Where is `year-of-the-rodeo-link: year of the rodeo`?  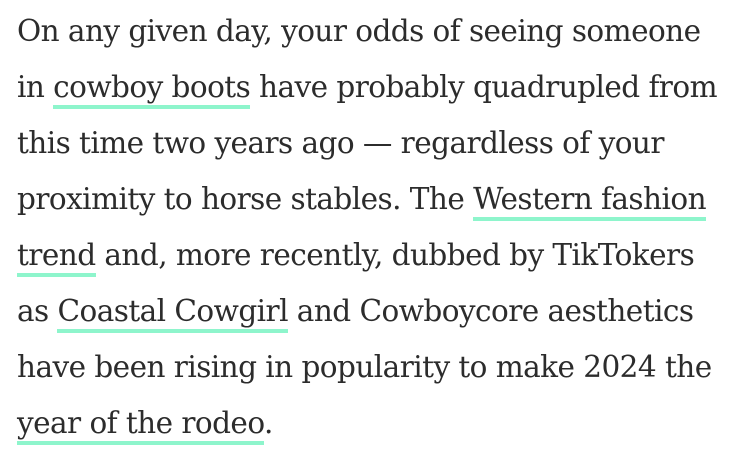 year-of-the-rodeo-link: year of the rodeo is located at coordinates (141, 425).